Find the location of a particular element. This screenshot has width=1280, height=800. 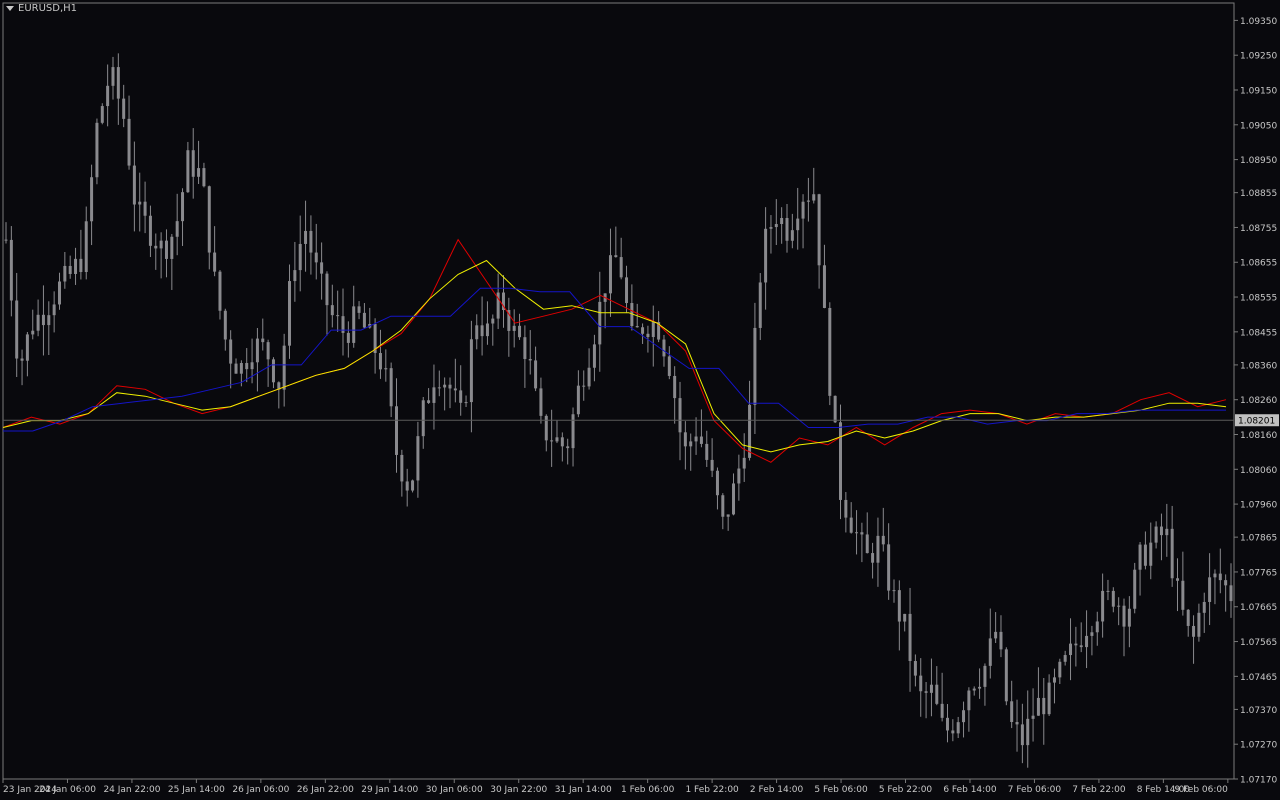

x-tick-label: 5 Feb 06:00 is located at coordinates (841, 790).